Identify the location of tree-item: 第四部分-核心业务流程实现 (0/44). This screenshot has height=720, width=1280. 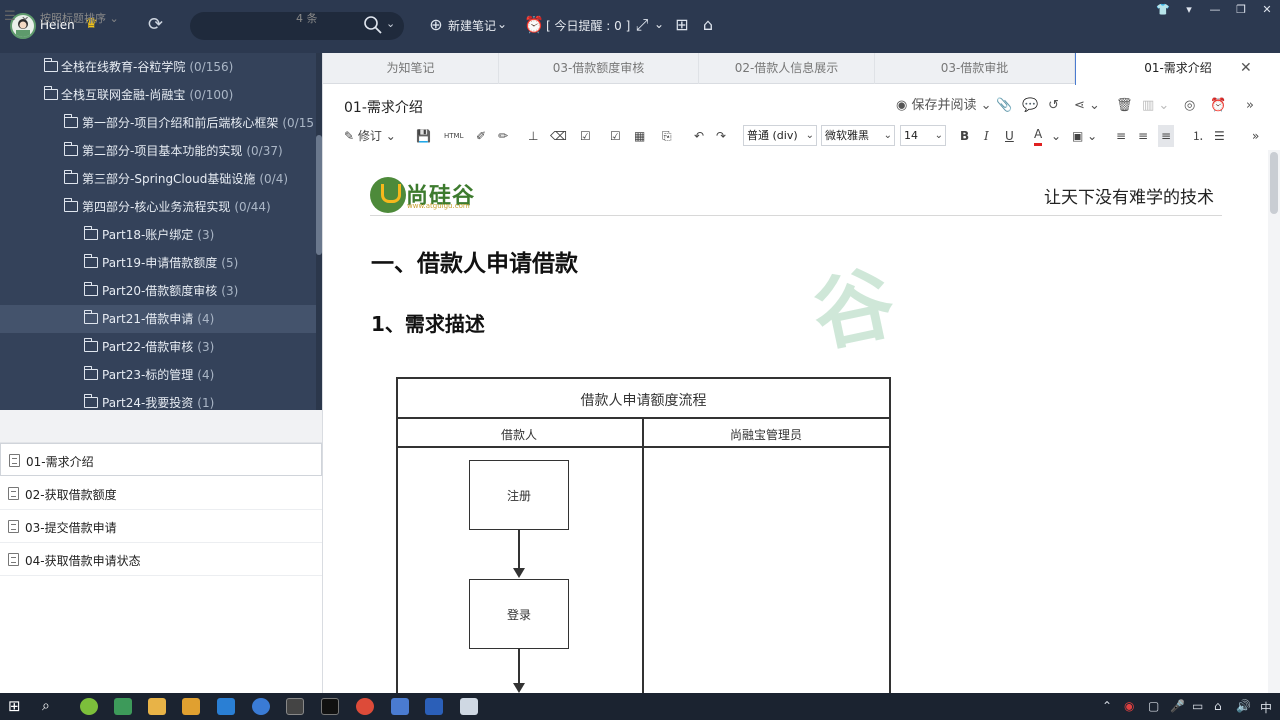
(158, 207).